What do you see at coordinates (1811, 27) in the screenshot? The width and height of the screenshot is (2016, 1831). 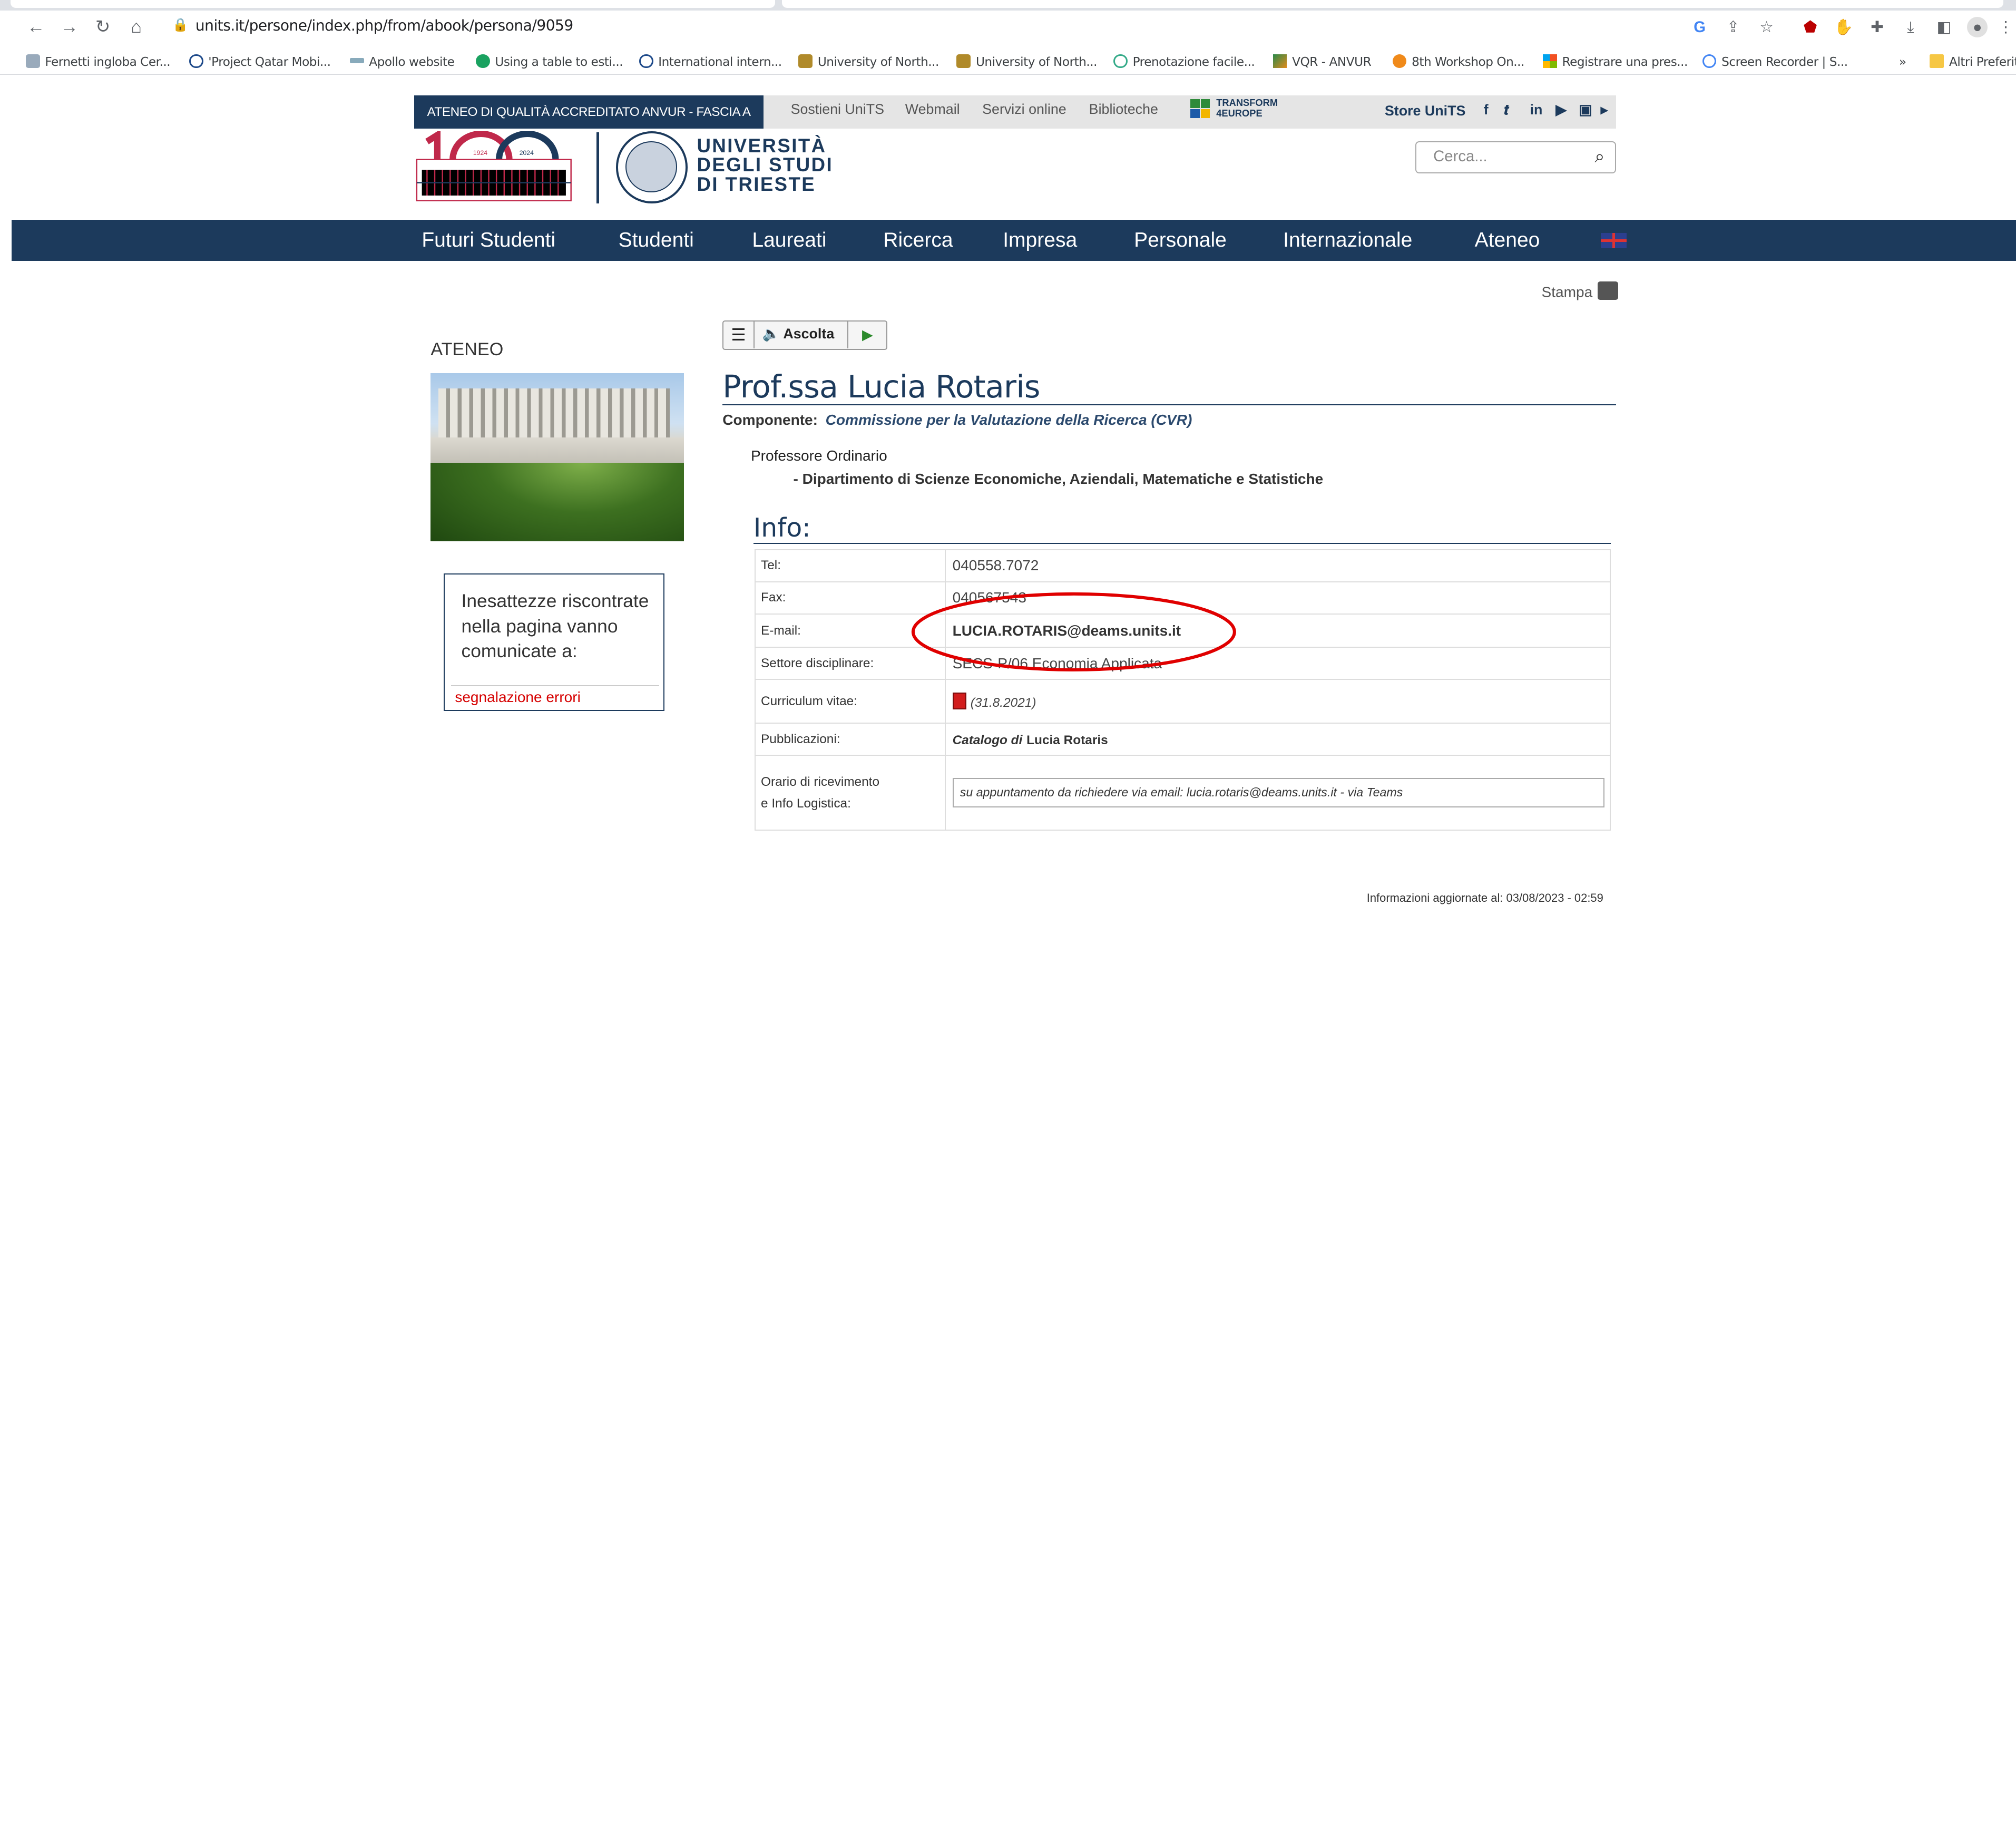 I see `ublock-icon: ⬟` at bounding box center [1811, 27].